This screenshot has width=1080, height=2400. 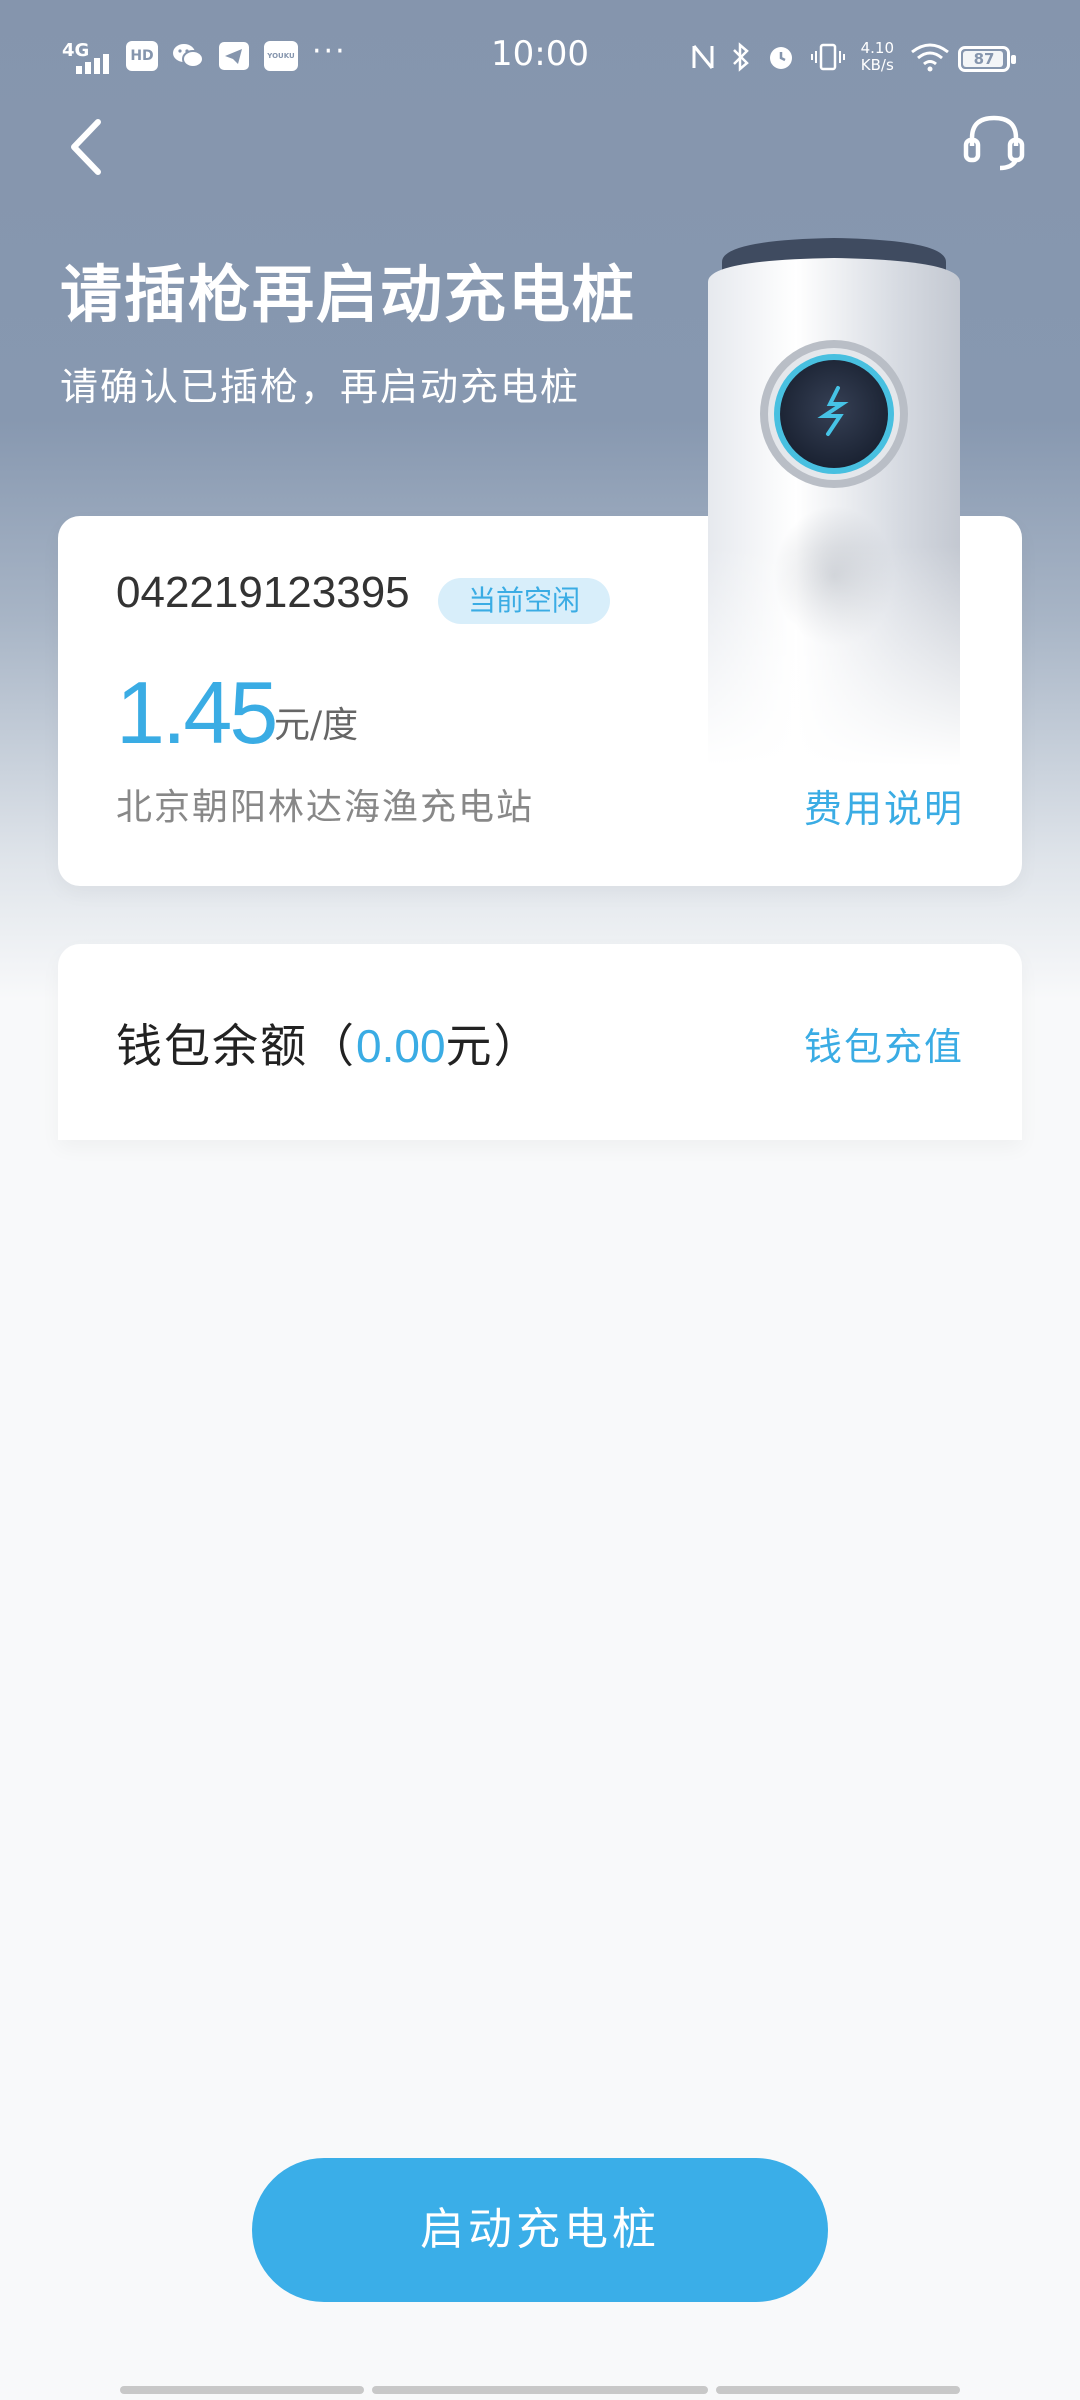 What do you see at coordinates (740, 57) in the screenshot?
I see `bluetooth-icon` at bounding box center [740, 57].